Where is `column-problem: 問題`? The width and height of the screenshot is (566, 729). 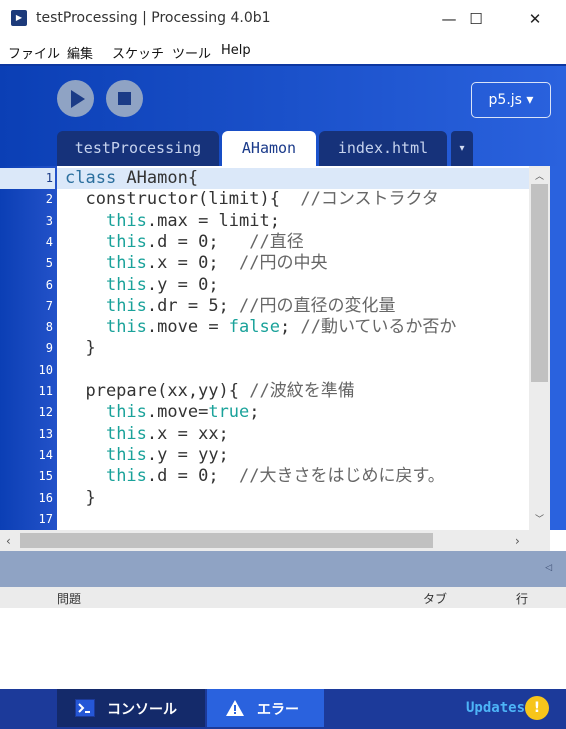 column-problem: 問題 is located at coordinates (69, 599).